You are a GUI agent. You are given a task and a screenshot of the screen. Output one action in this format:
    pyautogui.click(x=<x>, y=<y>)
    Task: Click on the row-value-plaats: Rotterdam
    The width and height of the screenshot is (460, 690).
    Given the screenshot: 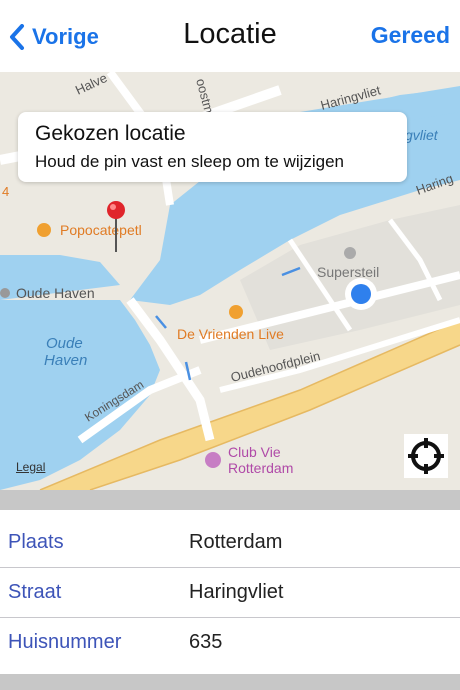 What is the action you would take?
    pyautogui.click(x=236, y=542)
    